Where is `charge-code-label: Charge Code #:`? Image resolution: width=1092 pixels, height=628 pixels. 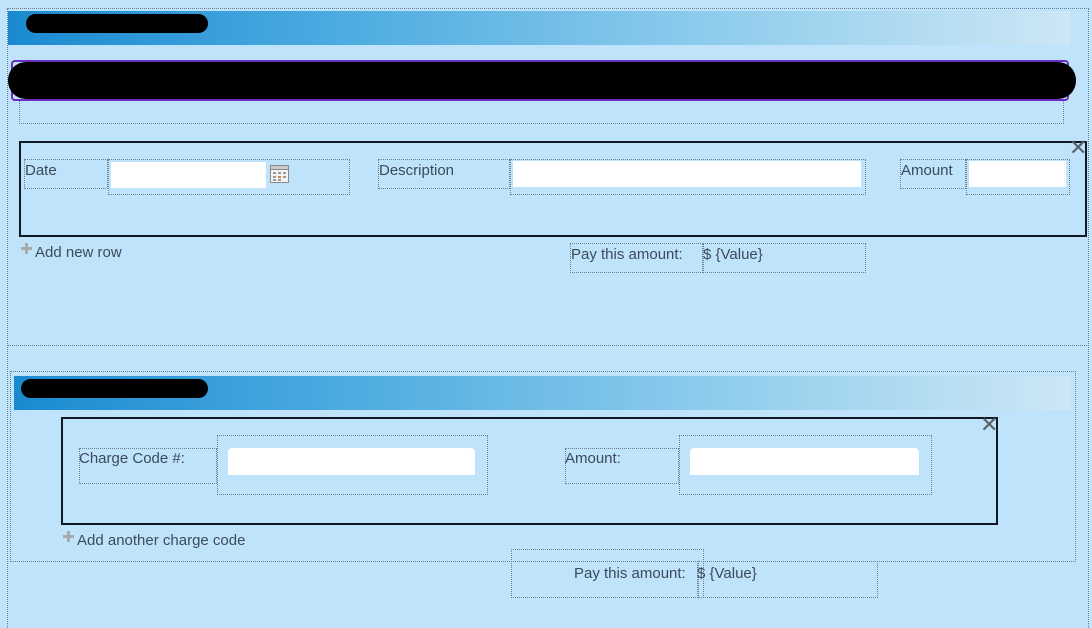
charge-code-label: Charge Code #: is located at coordinates (132, 458).